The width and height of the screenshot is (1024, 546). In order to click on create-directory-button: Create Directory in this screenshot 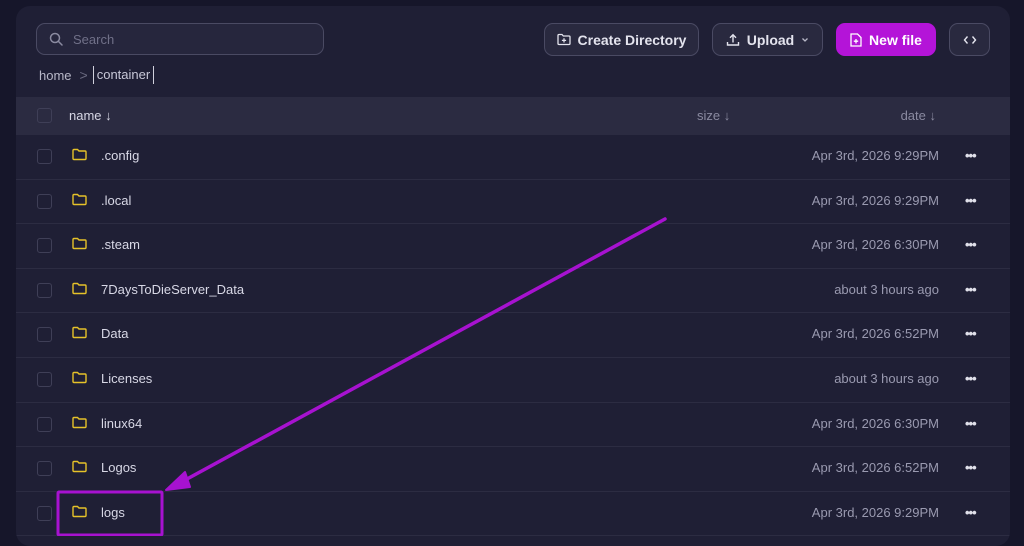, I will do `click(621, 39)`.